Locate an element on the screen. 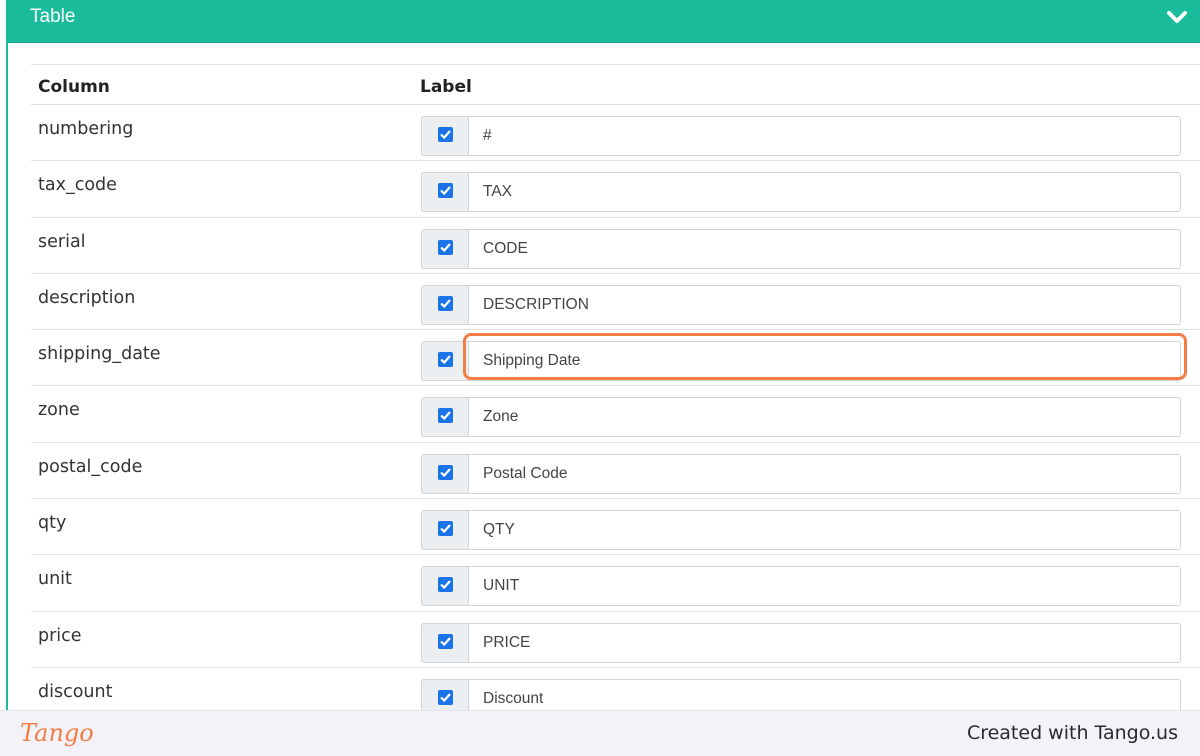  column-name: tax_code is located at coordinates (77, 185).